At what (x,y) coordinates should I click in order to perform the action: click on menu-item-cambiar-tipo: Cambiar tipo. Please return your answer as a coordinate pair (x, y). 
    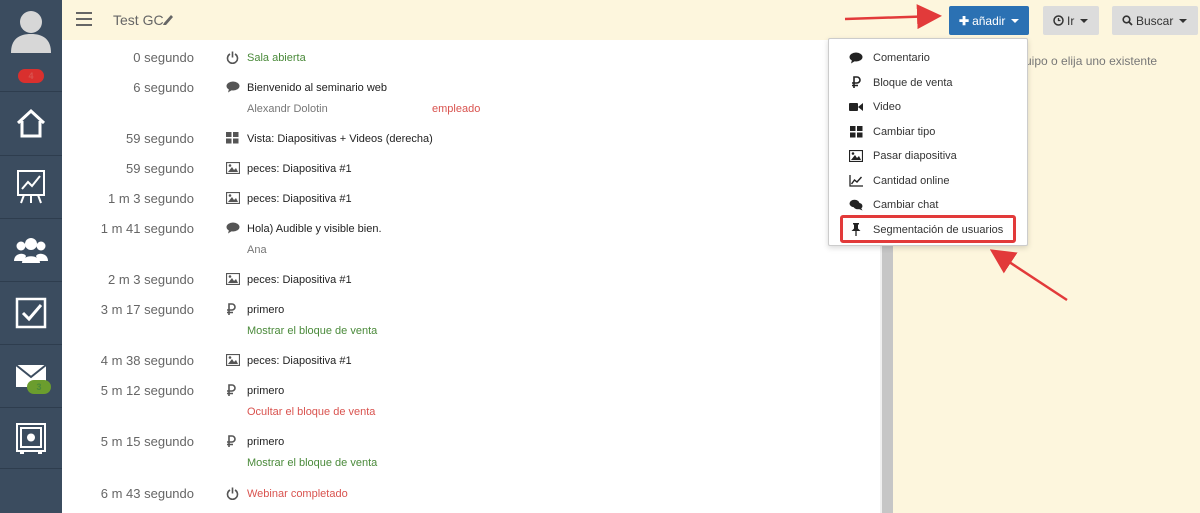
    Looking at the image, I should click on (928, 132).